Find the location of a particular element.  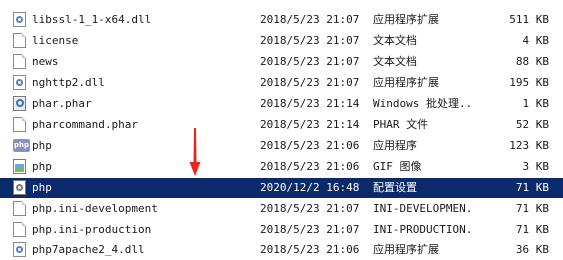

file-name: libssl-1_1-x64.dll is located at coordinates (92, 19).